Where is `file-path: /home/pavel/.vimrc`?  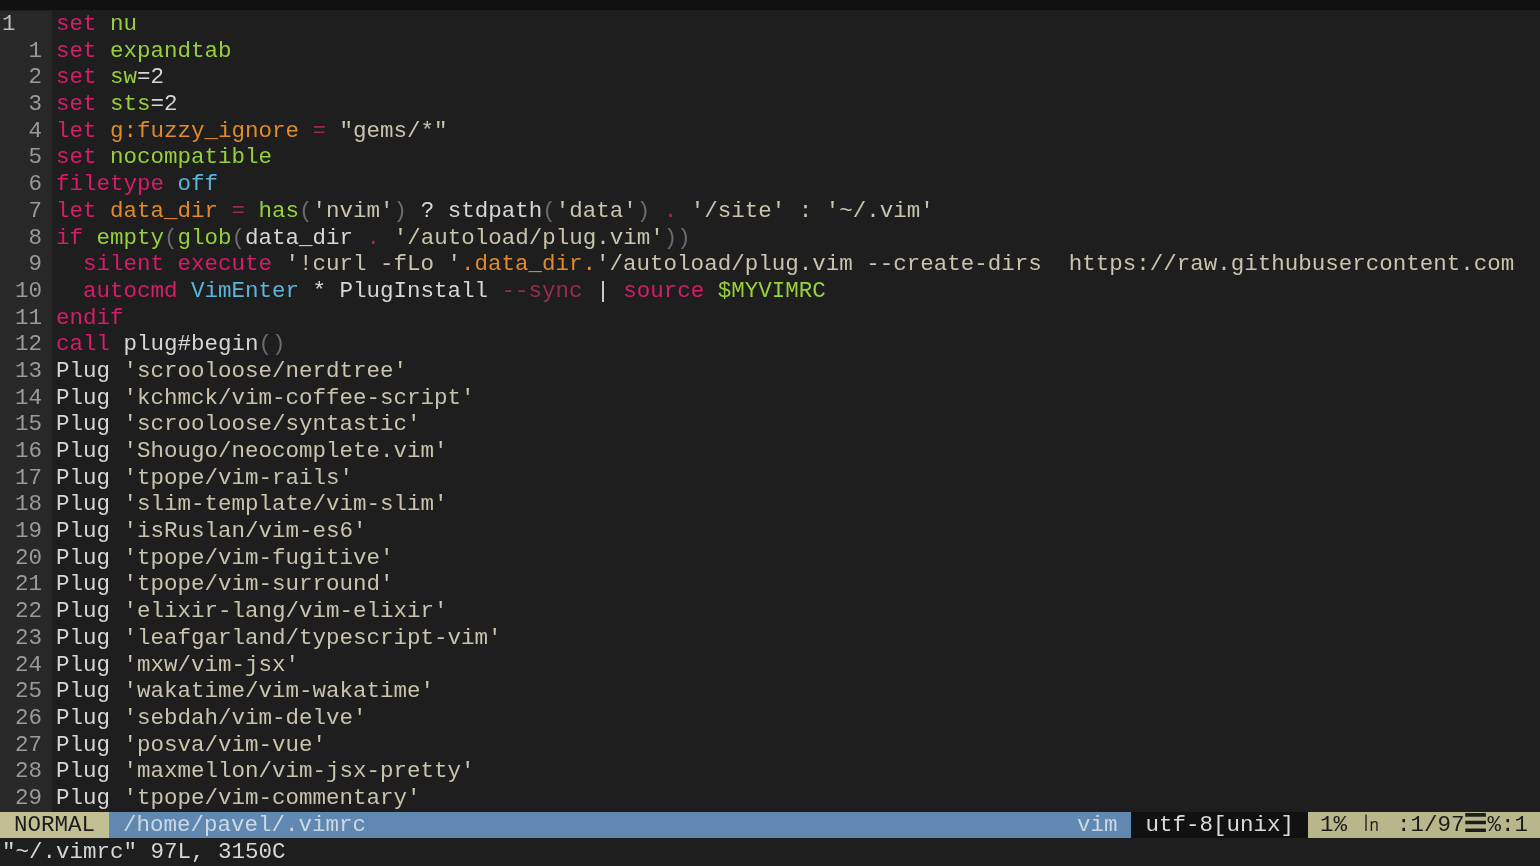 file-path: /home/pavel/.vimrc is located at coordinates (245, 825).